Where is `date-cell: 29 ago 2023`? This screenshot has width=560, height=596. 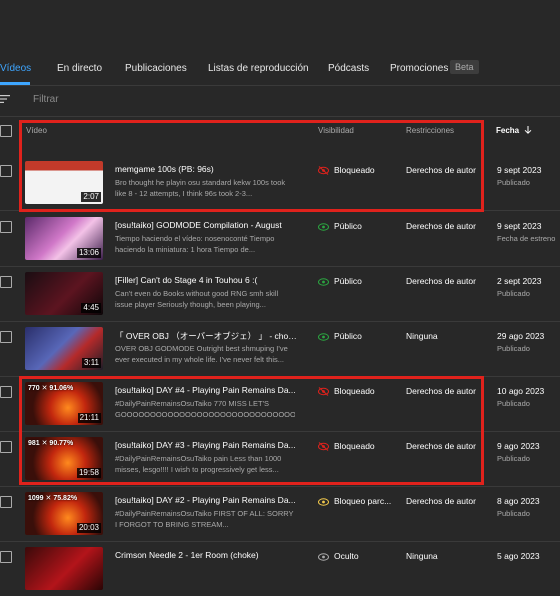 date-cell: 29 ago 2023 is located at coordinates (521, 336).